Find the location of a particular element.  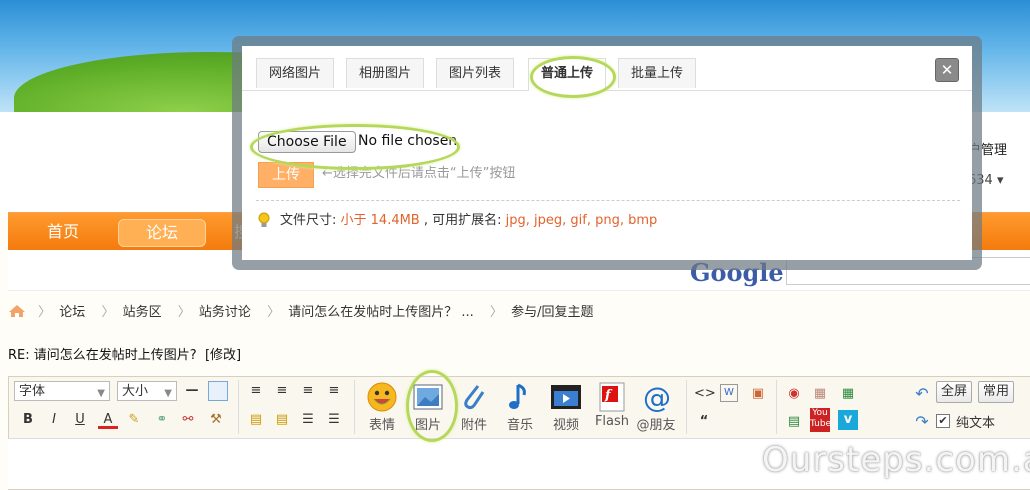

close-icon: ✕ is located at coordinates (947, 70).